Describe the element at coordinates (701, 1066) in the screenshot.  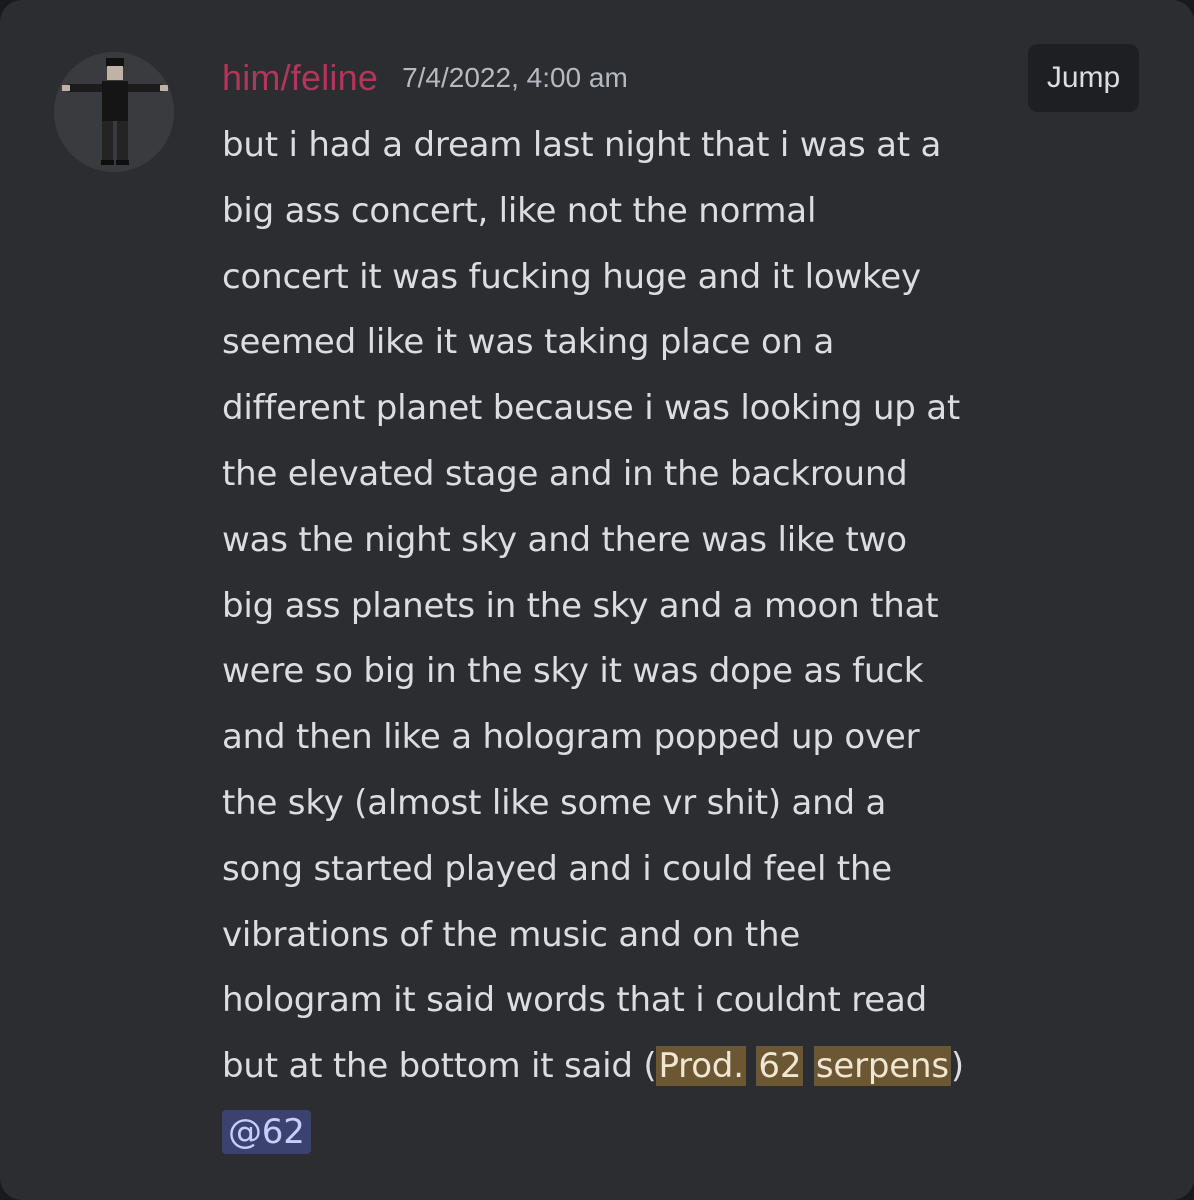
I see `search-highlight: Prod.` at that location.